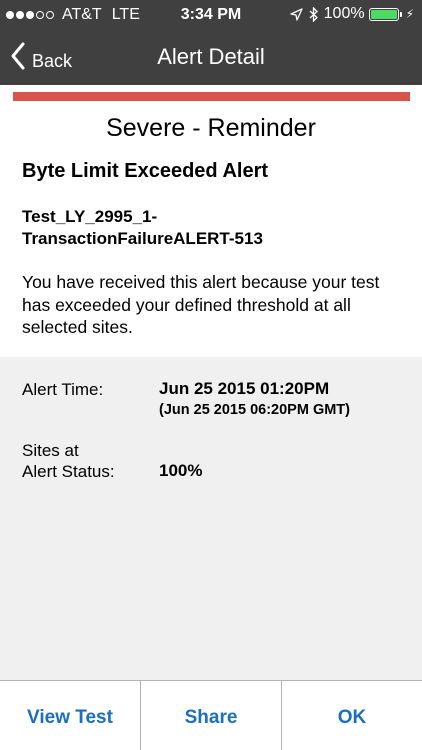  I want to click on status-bar: AT&T LTE 3:34 PM 100% ⚡, so click(211, 15).